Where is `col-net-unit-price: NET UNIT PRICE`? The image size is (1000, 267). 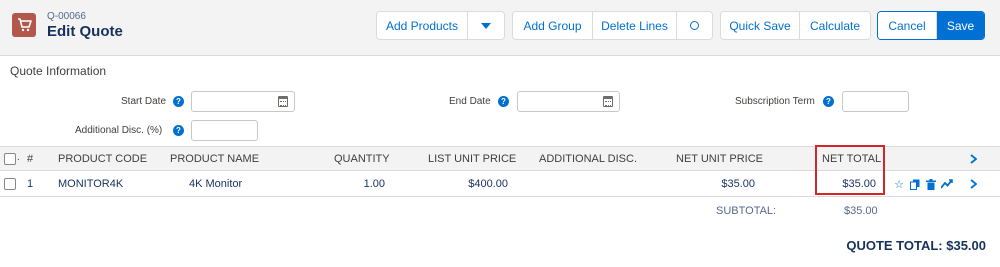
col-net-unit-price: NET UNIT PRICE is located at coordinates (719, 159).